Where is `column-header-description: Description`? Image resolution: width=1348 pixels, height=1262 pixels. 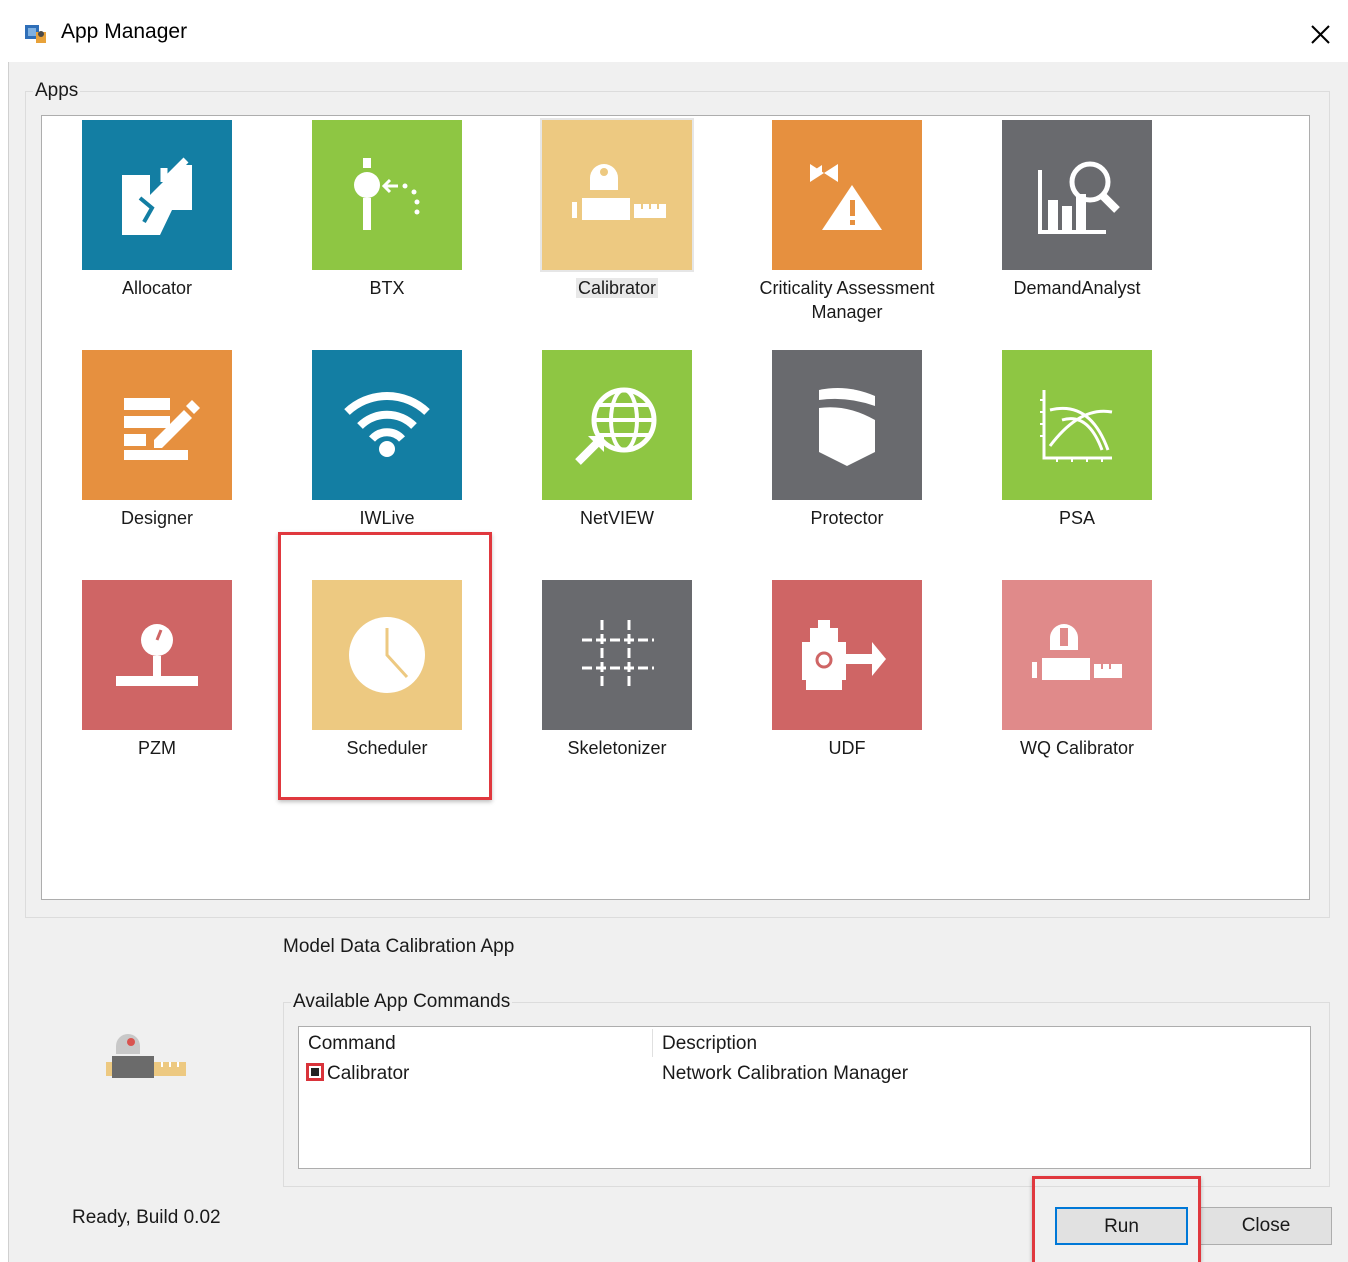 column-header-description: Description is located at coordinates (709, 1044).